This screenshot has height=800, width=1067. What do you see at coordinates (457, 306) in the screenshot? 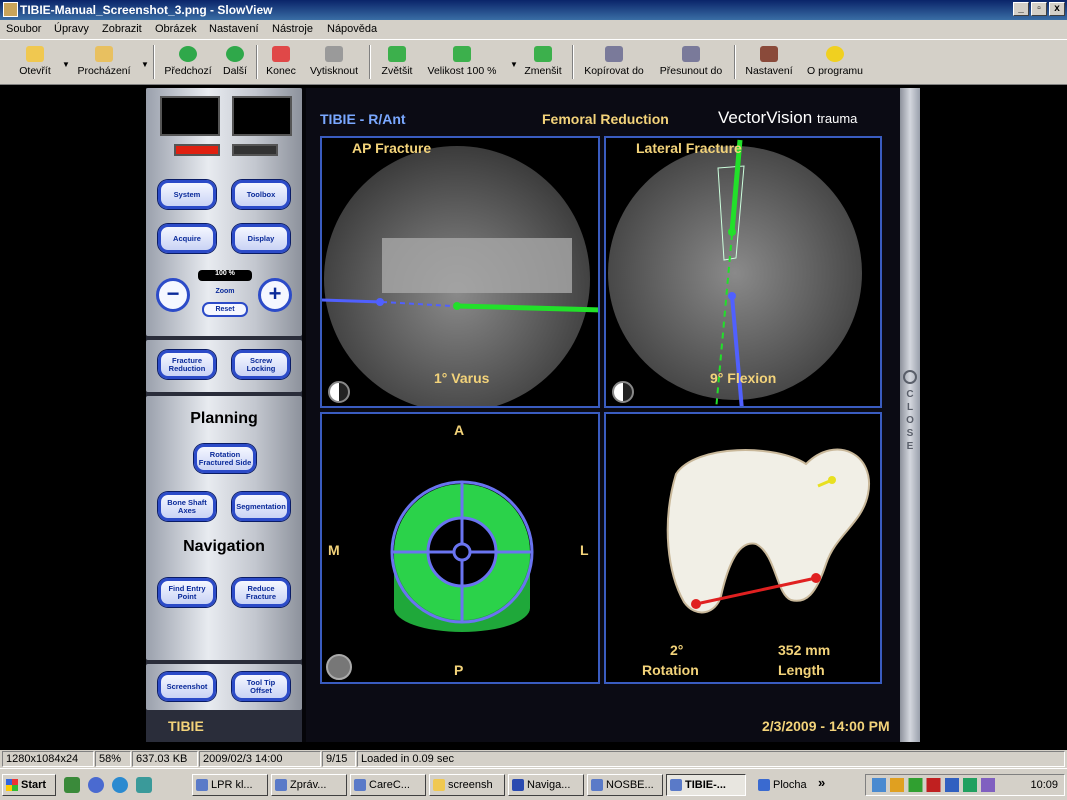
I see `ap-green-point` at bounding box center [457, 306].